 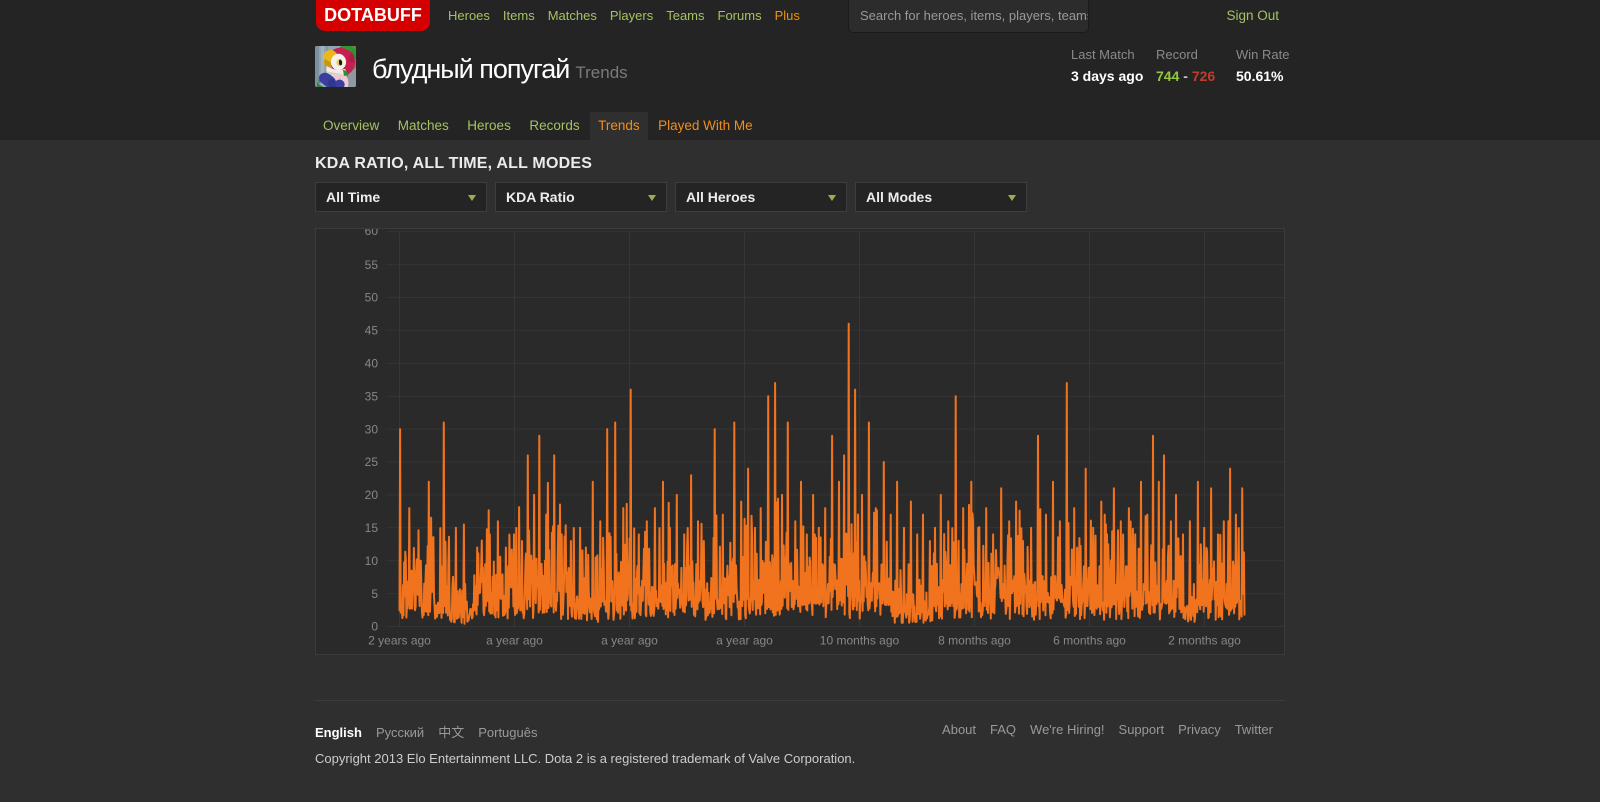 I want to click on svg-text: 30, so click(x=372, y=429).